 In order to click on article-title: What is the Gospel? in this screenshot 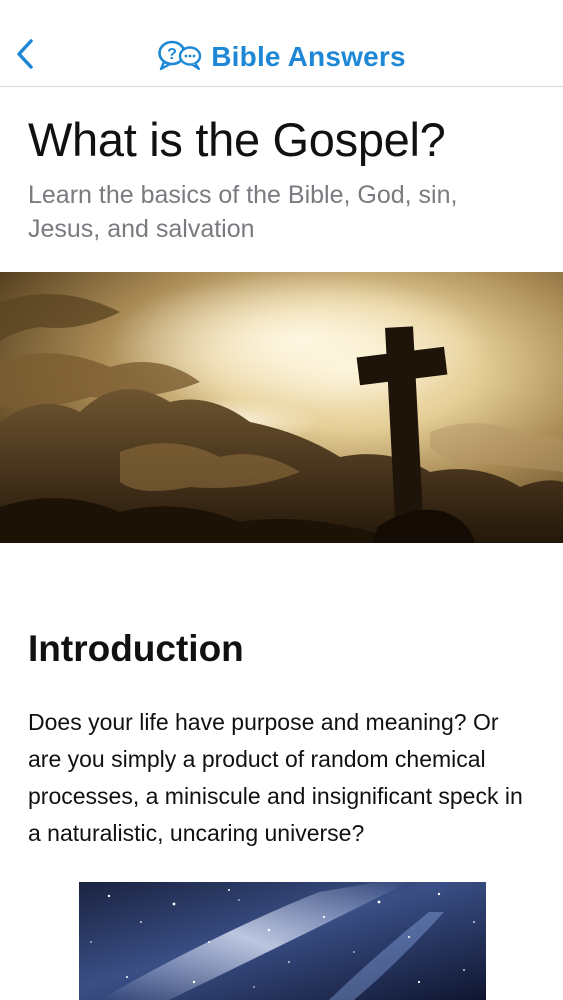, I will do `click(237, 139)`.